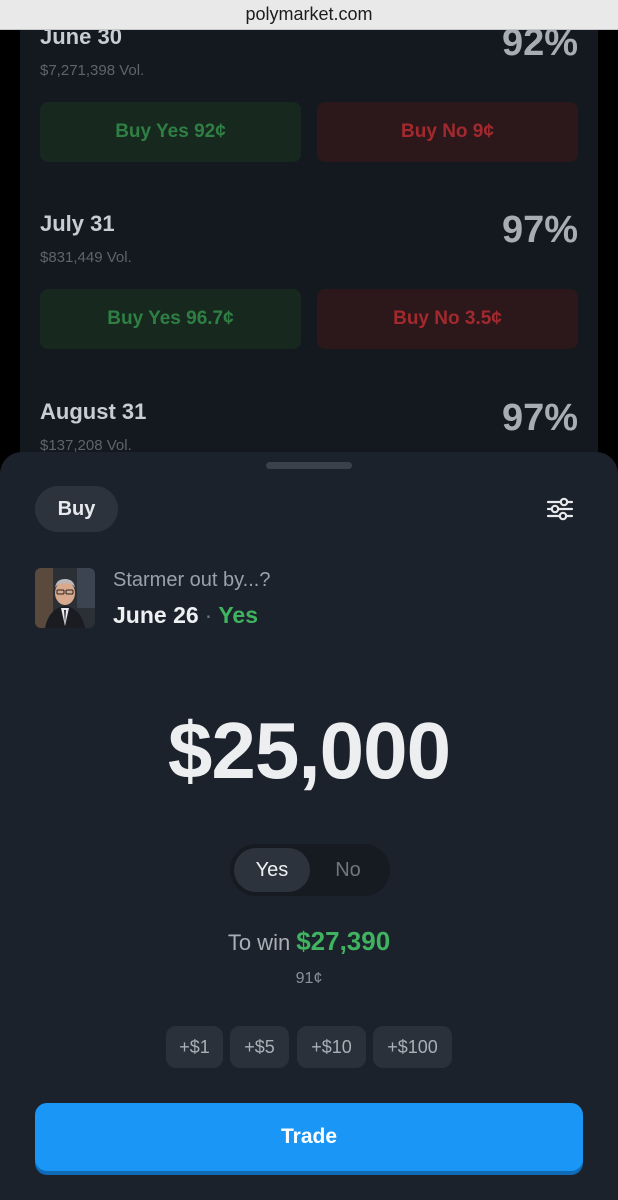  Describe the element at coordinates (272, 870) in the screenshot. I see `toggle-yes: Yes` at that location.